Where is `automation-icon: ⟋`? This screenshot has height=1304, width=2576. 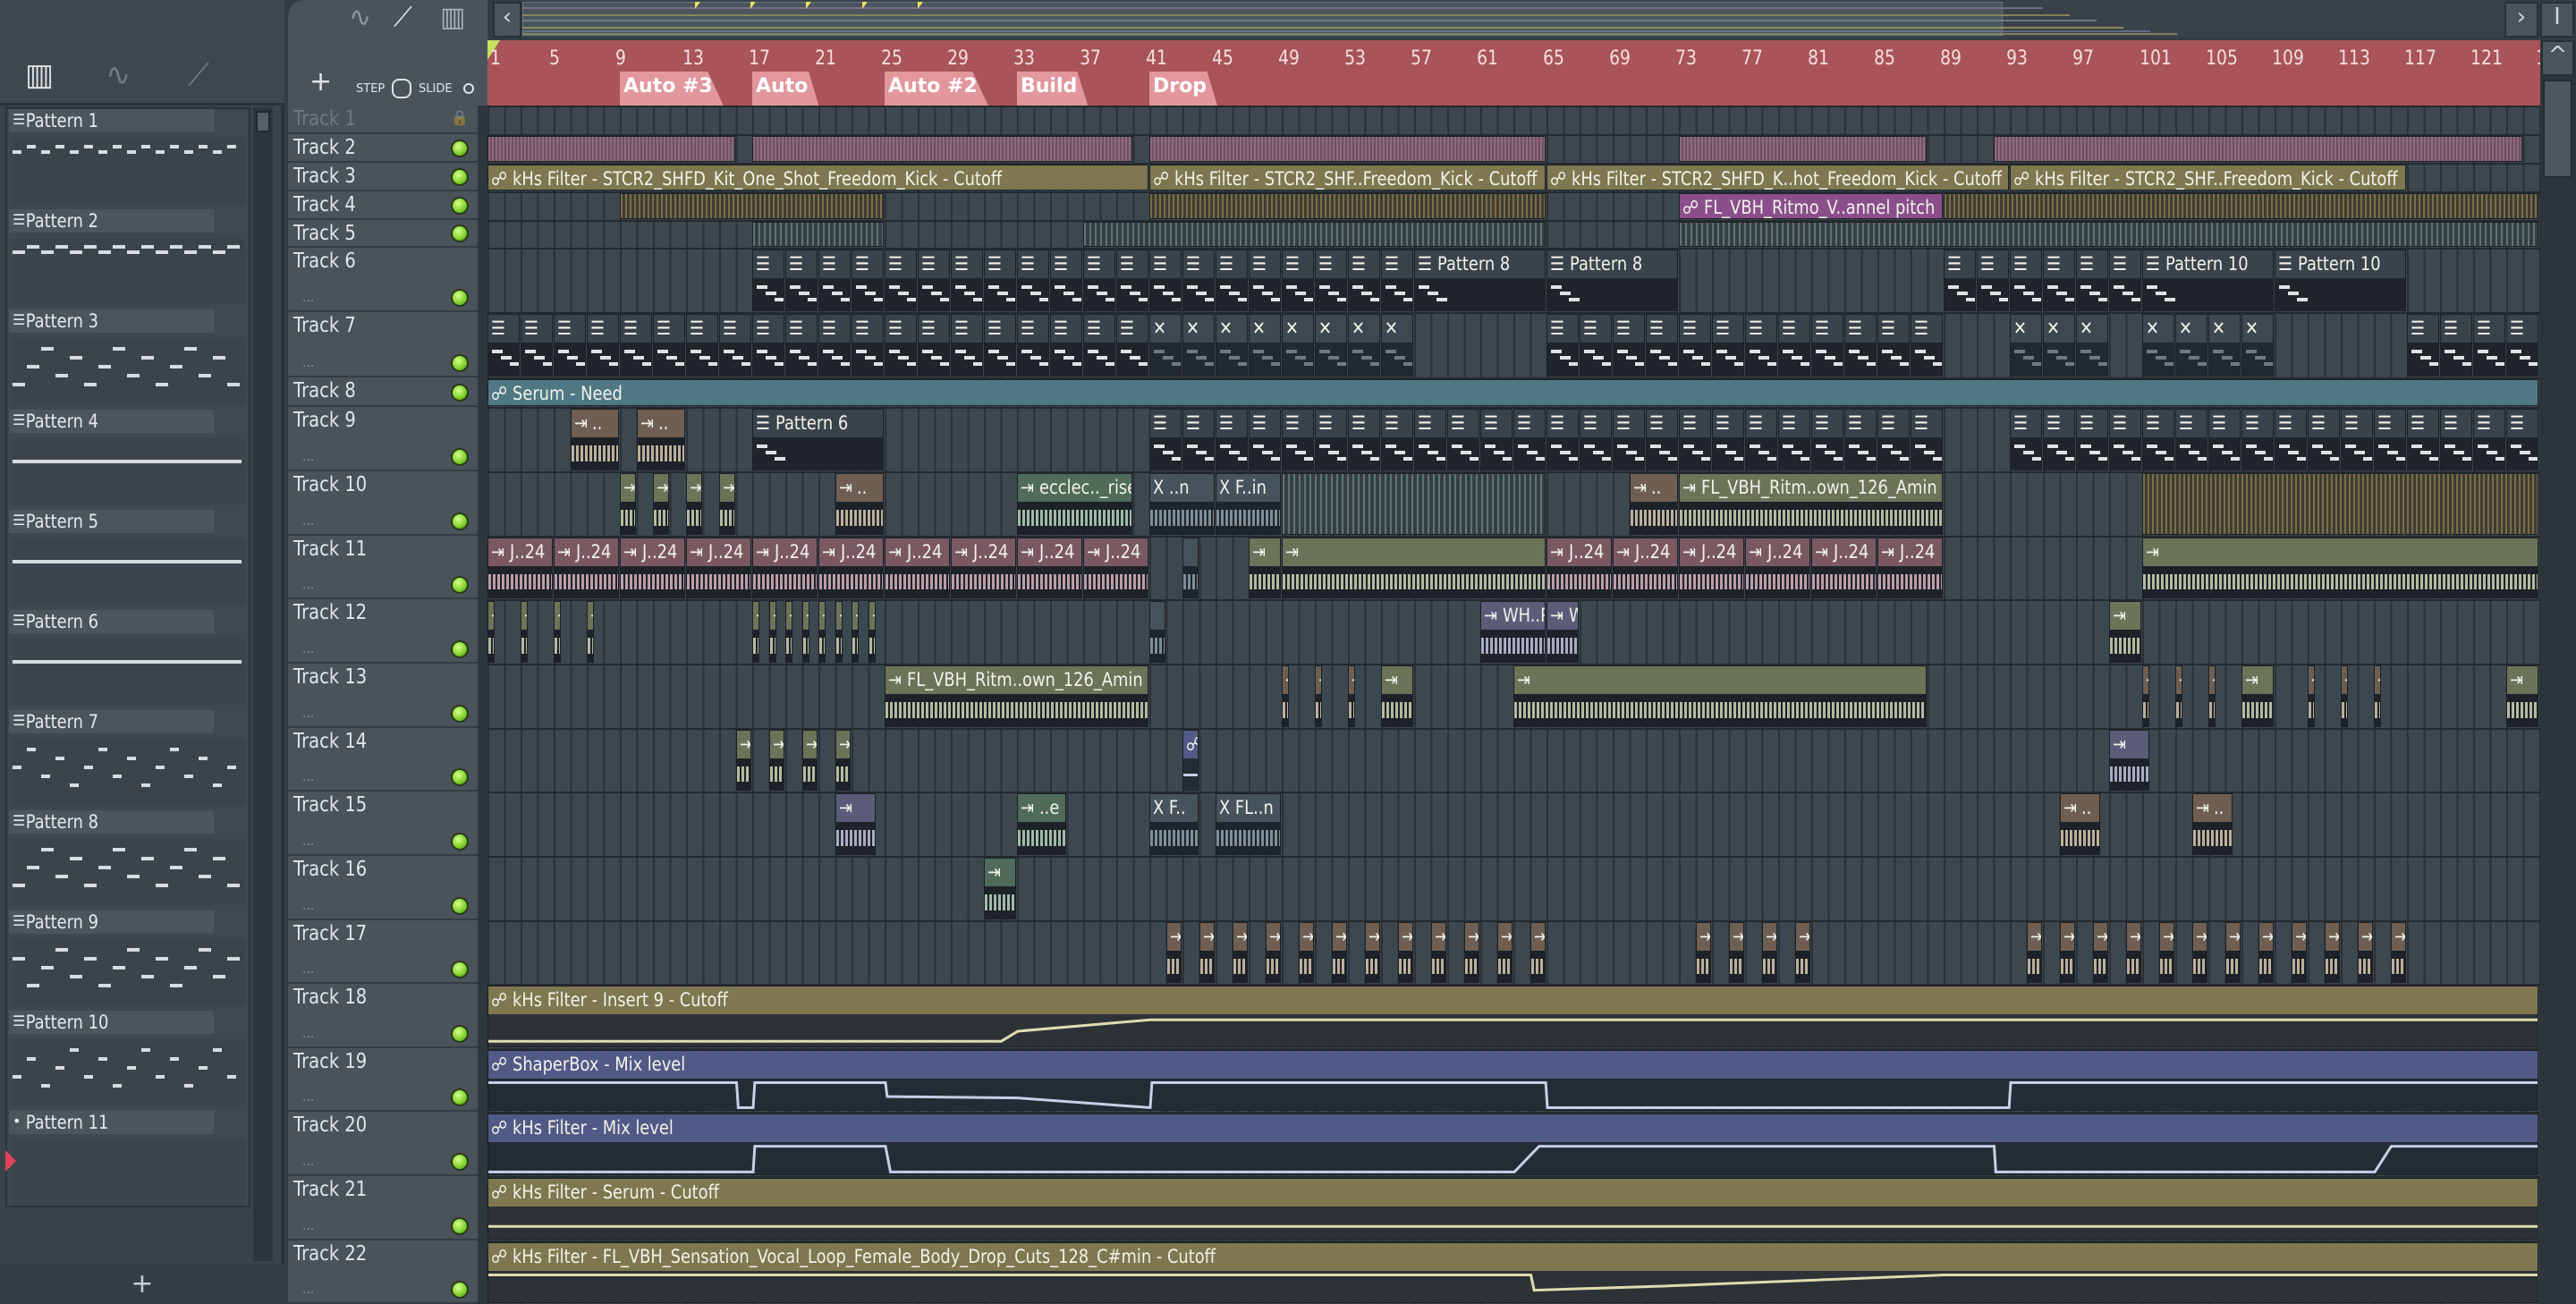
automation-icon: ⟋ is located at coordinates (403, 17).